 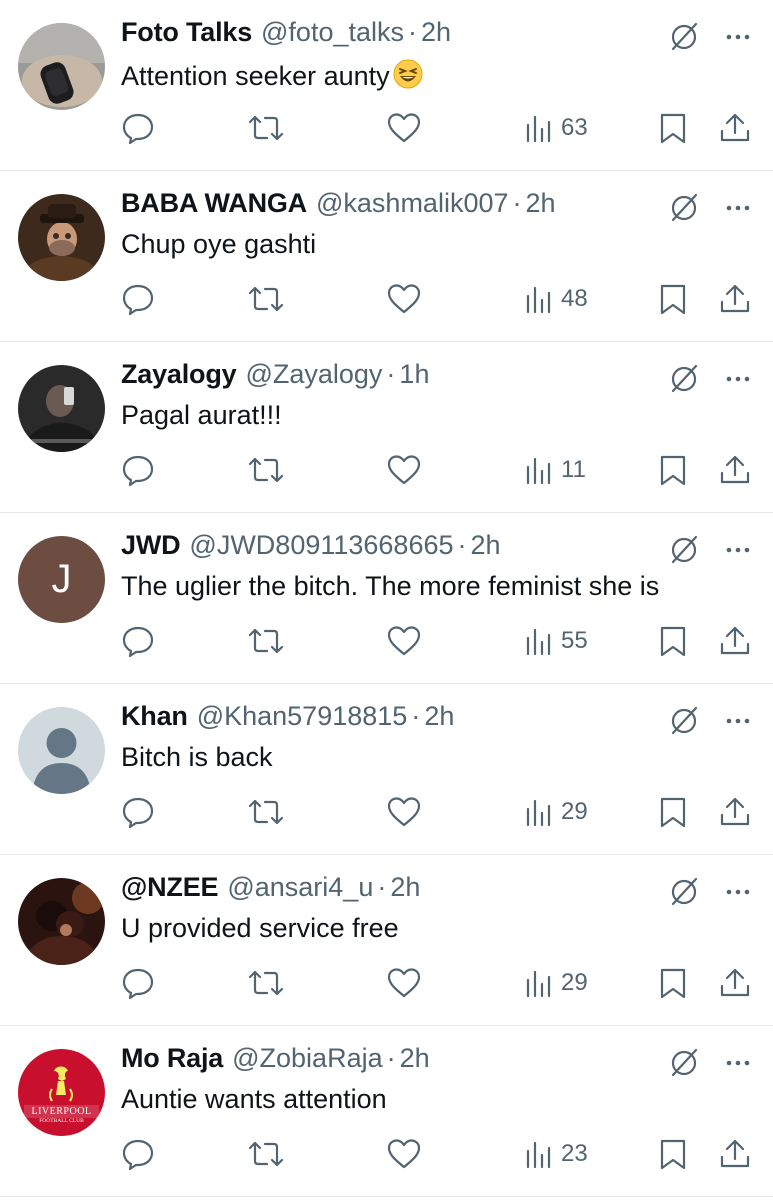 What do you see at coordinates (556, 299) in the screenshot?
I see `views-button: 48` at bounding box center [556, 299].